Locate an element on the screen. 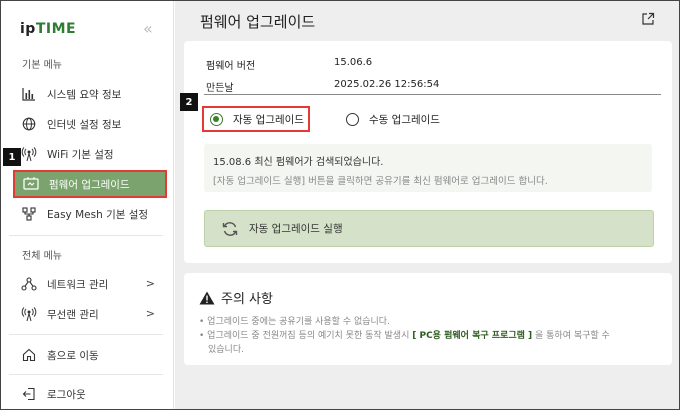 The image size is (680, 410). page-title: 펌웨어 업그레이드 is located at coordinates (258, 22).